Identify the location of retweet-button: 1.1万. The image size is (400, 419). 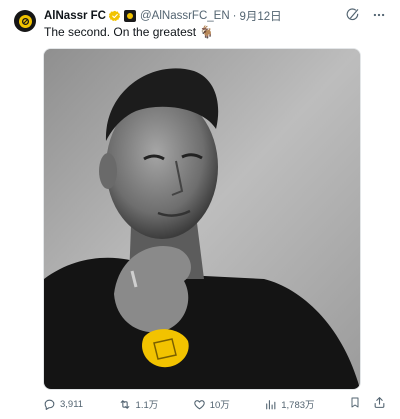
(138, 404).